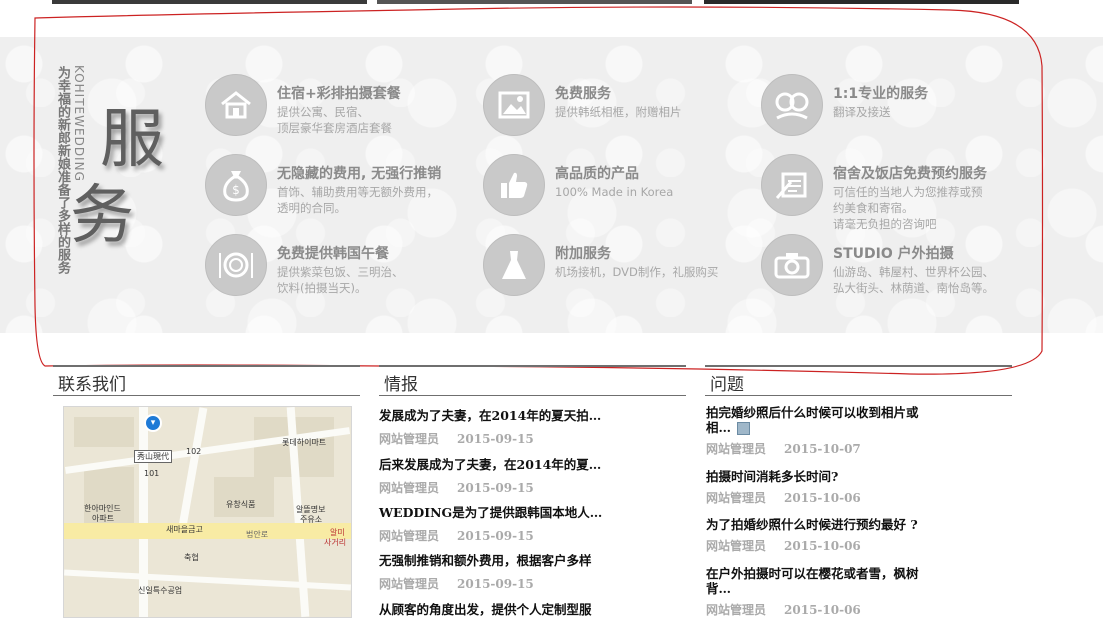  Describe the element at coordinates (311, 519) in the screenshot. I see `map-label: 주유소` at that location.